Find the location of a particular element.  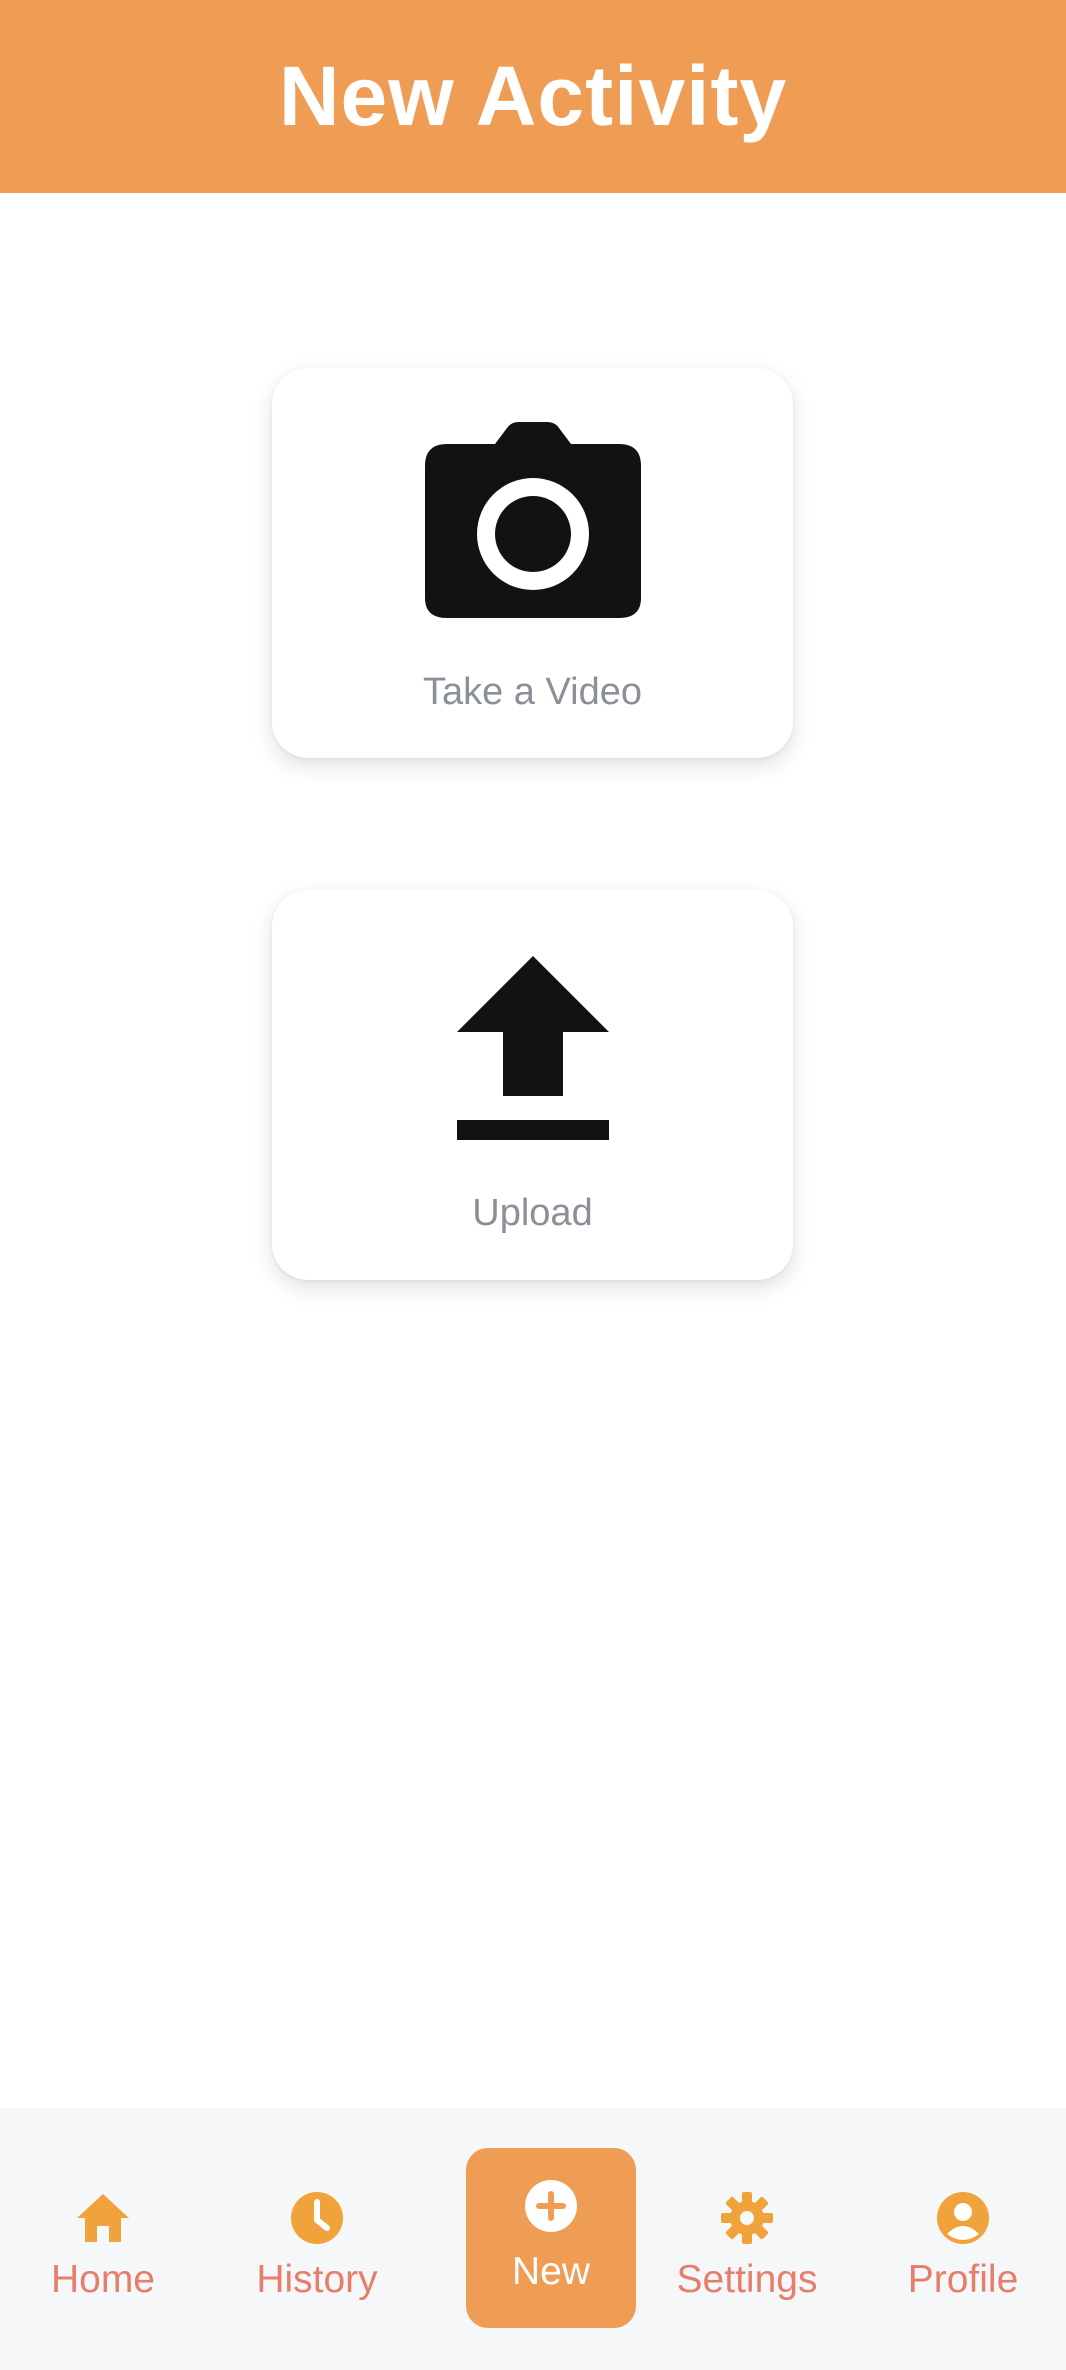

upload-button: Upload is located at coordinates (532, 1085).